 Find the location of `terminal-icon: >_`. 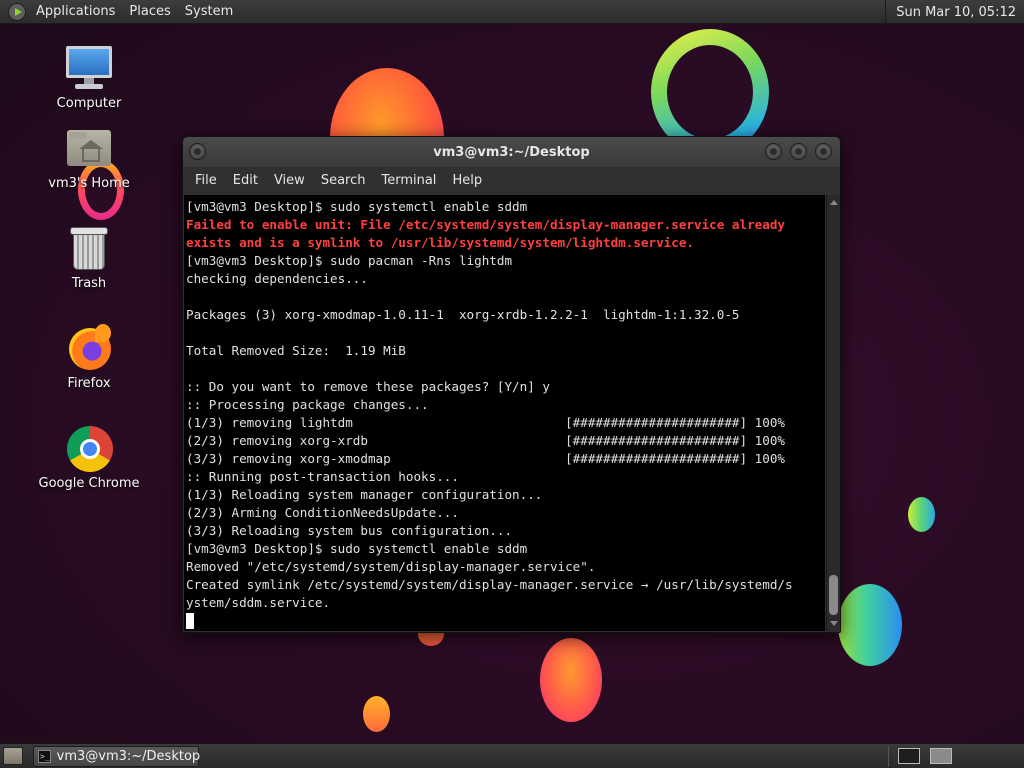

terminal-icon: >_ is located at coordinates (44, 756).